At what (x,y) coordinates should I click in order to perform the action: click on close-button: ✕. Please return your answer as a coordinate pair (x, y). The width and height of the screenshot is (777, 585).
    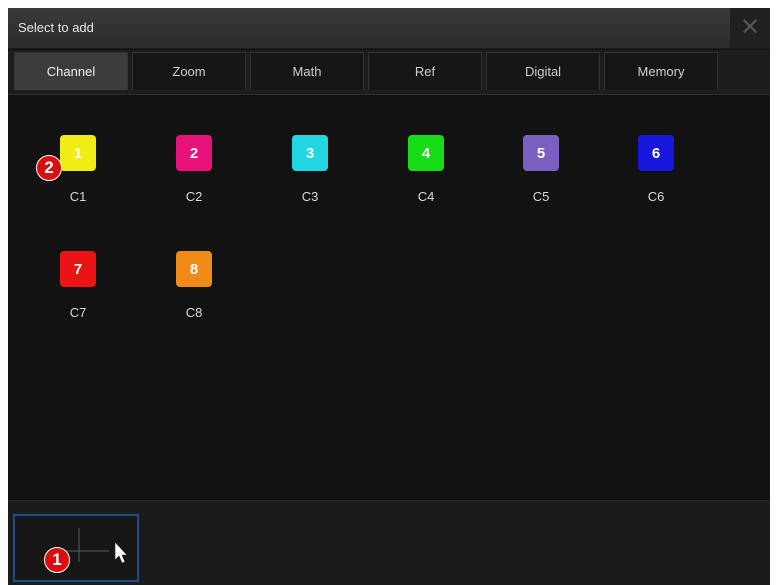
    Looking at the image, I should click on (750, 28).